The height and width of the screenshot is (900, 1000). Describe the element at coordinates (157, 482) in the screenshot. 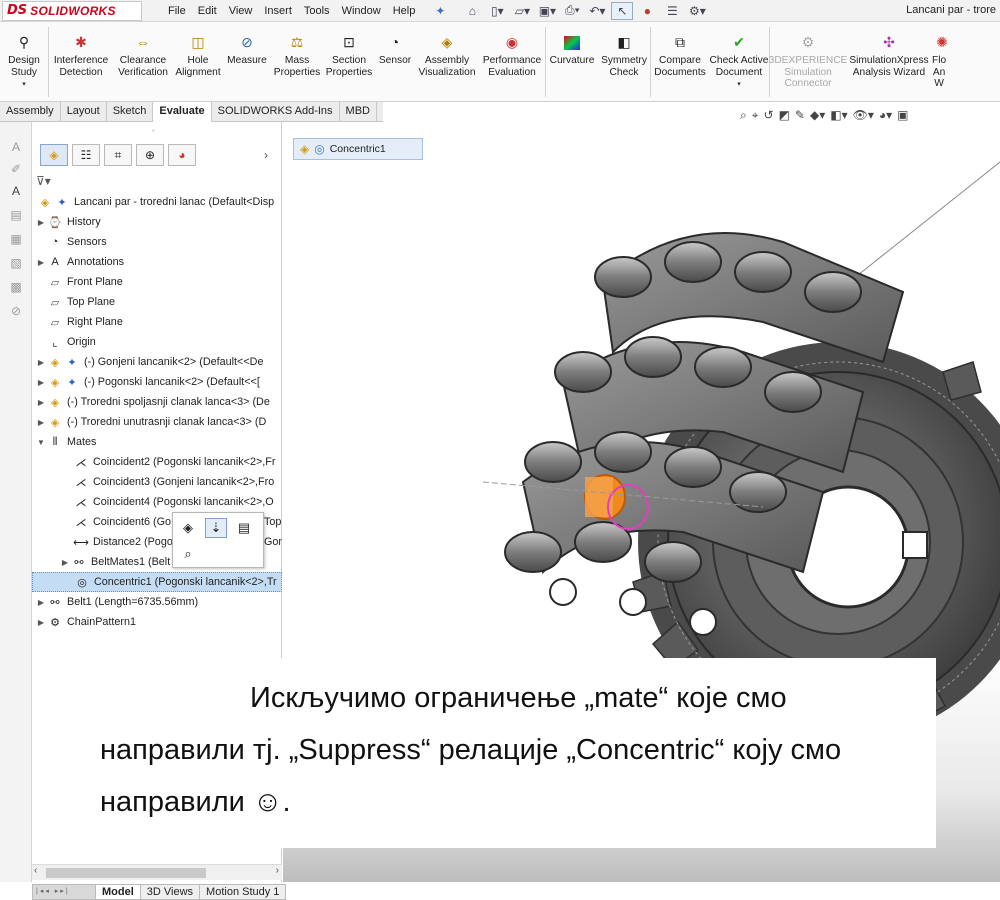

I see `tree-item-coincident3: ⋌ Coincident3 (Gonjeni lancanik<2>,Fro` at that location.